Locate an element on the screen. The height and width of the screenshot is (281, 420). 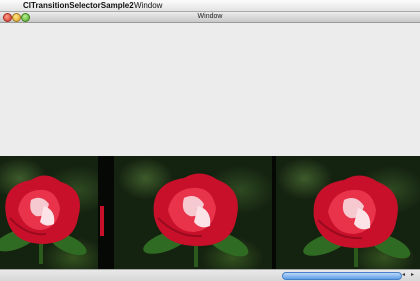
window-title-bar: Window is located at coordinates (210, 17).